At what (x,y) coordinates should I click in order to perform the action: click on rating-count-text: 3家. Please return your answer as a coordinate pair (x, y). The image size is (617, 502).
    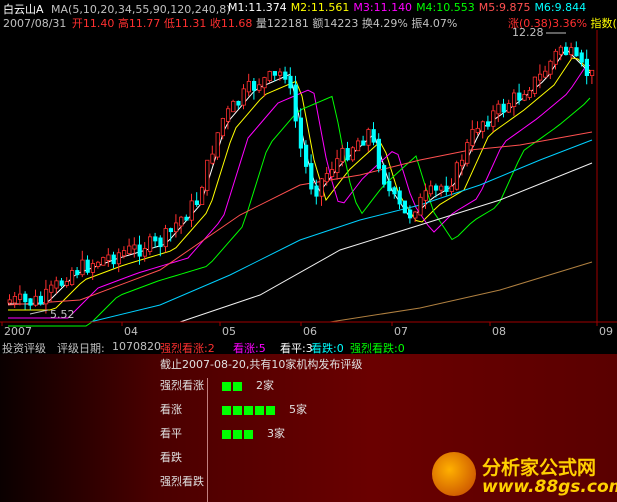
    Looking at the image, I should click on (276, 433).